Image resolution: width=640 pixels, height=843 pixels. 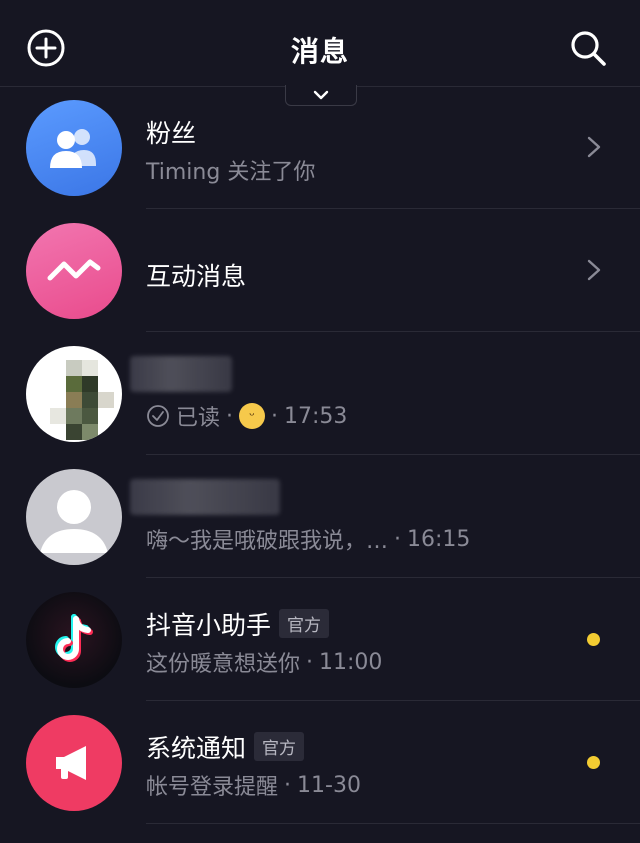 What do you see at coordinates (223, 664) in the screenshot?
I see `message-preview: 这份暖意想送你` at bounding box center [223, 664].